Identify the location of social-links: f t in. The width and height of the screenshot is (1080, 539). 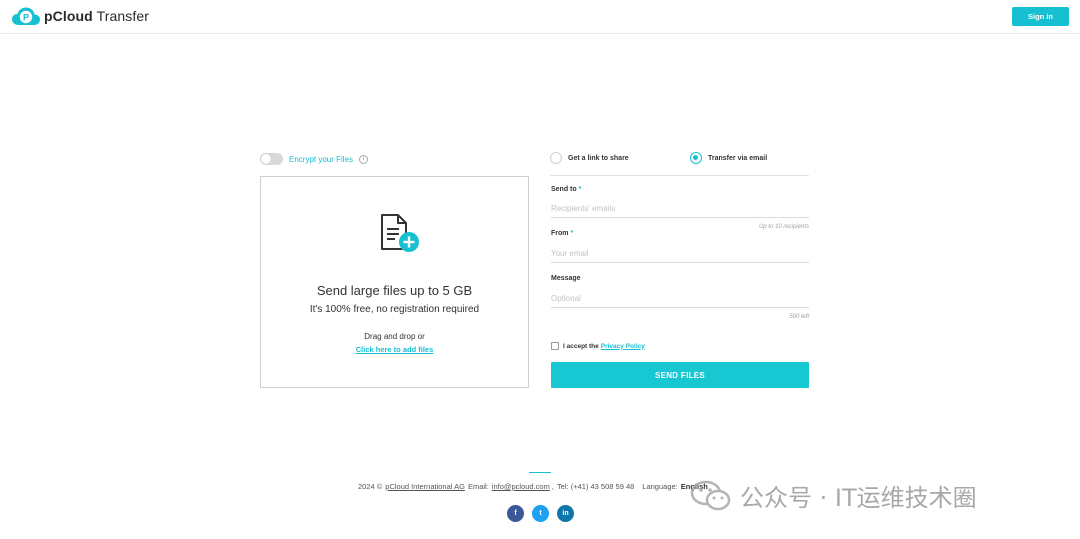
(544, 513).